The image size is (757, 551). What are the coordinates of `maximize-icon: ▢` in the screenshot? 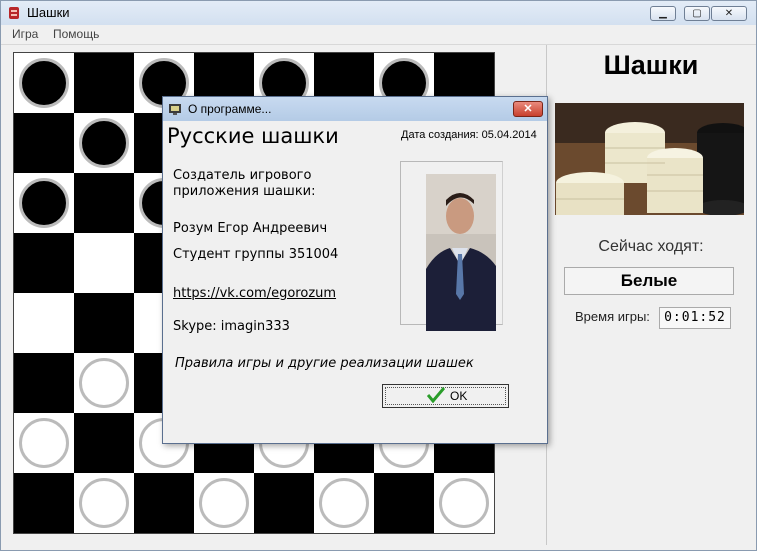 It's located at (697, 13).